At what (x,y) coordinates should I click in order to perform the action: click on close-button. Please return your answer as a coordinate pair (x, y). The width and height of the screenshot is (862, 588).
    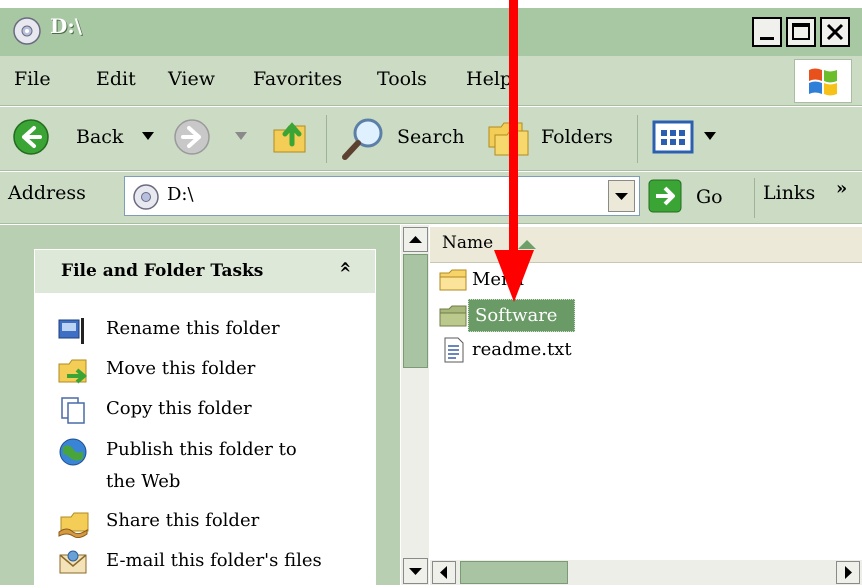
    Looking at the image, I should click on (835, 32).